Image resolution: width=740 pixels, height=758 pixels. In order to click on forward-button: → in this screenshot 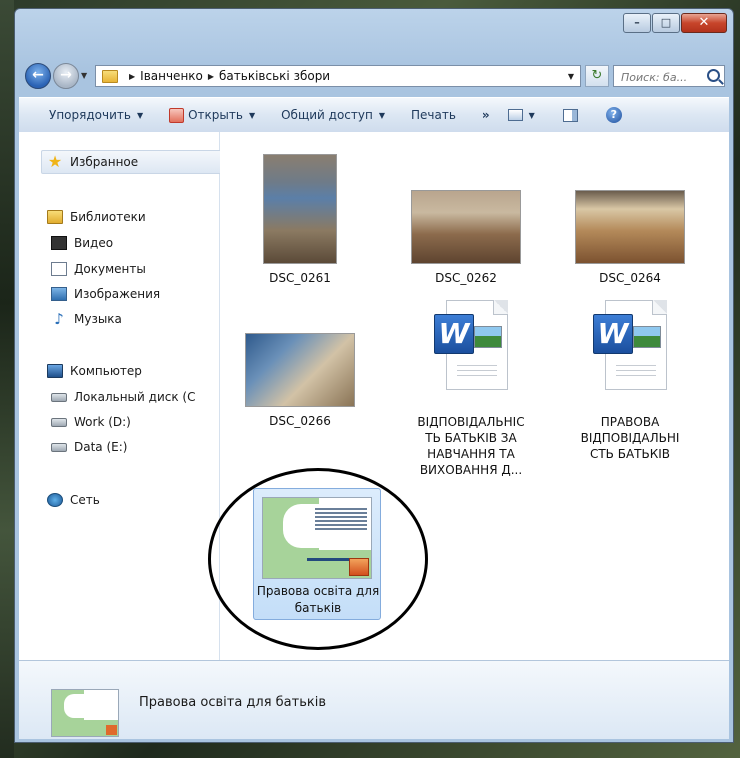, I will do `click(66, 76)`.